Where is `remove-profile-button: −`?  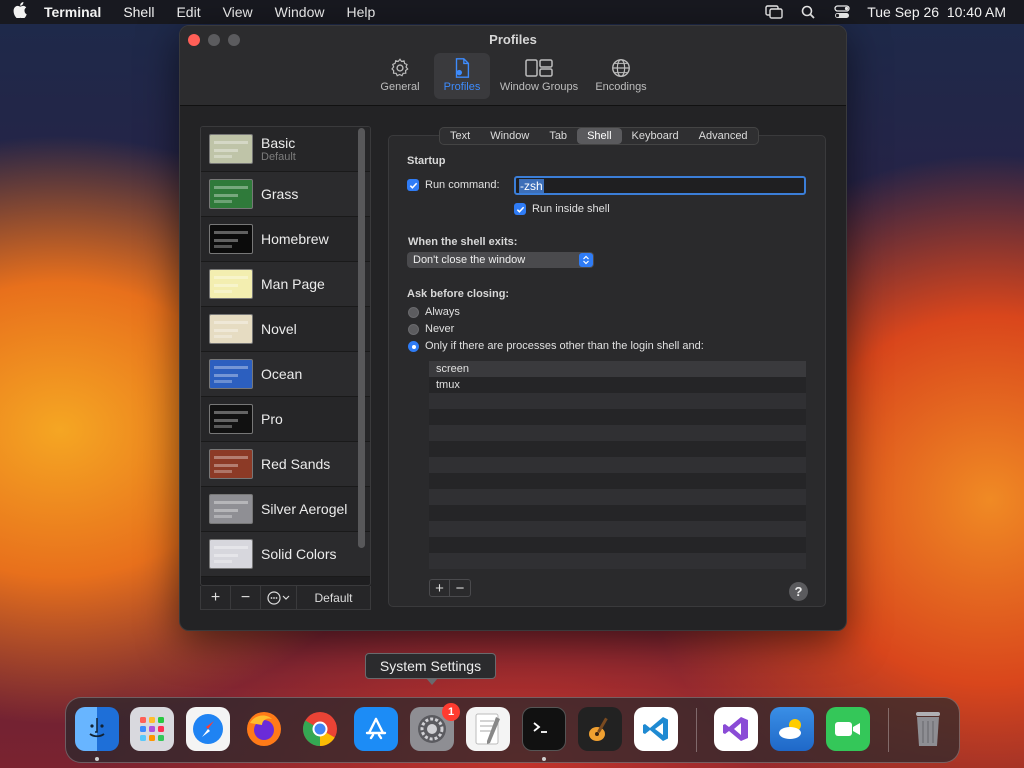 remove-profile-button: − is located at coordinates (246, 597).